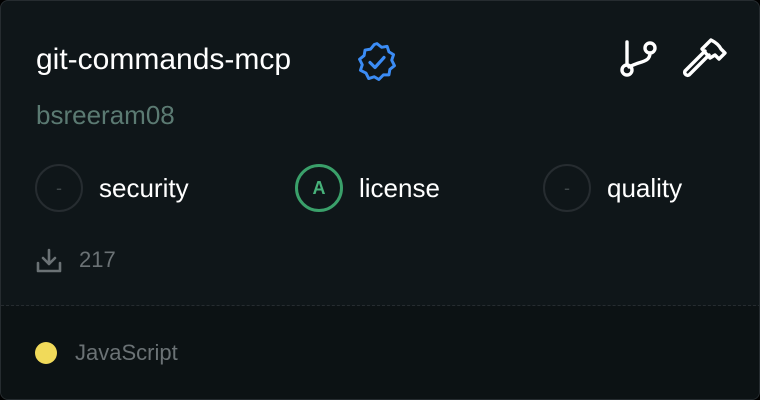  Describe the element at coordinates (639, 59) in the screenshot. I see `git-branch-icon` at that location.